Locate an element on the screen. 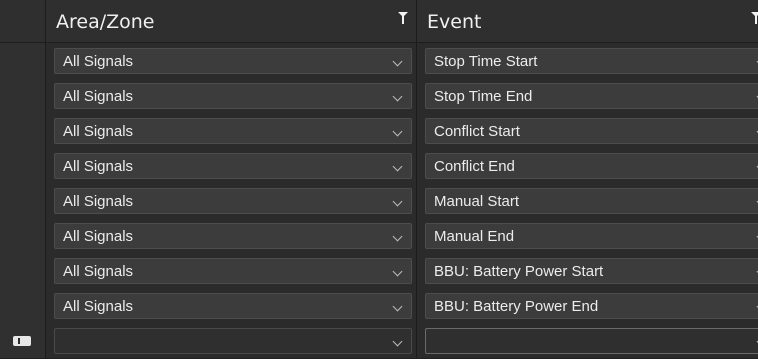 This screenshot has width=758, height=359. event-value: Manual Start is located at coordinates (477, 201).